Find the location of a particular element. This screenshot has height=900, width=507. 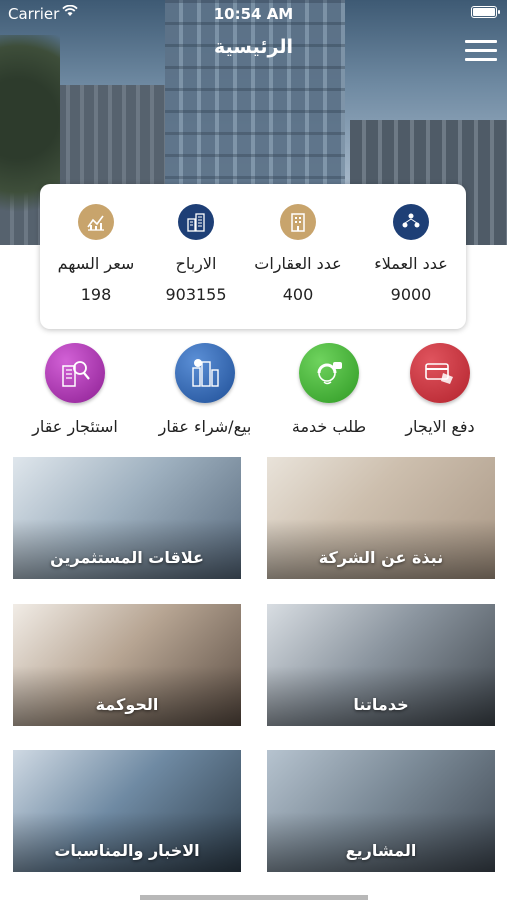

tile-label: علاقات المستثمرين is located at coordinates (127, 557).